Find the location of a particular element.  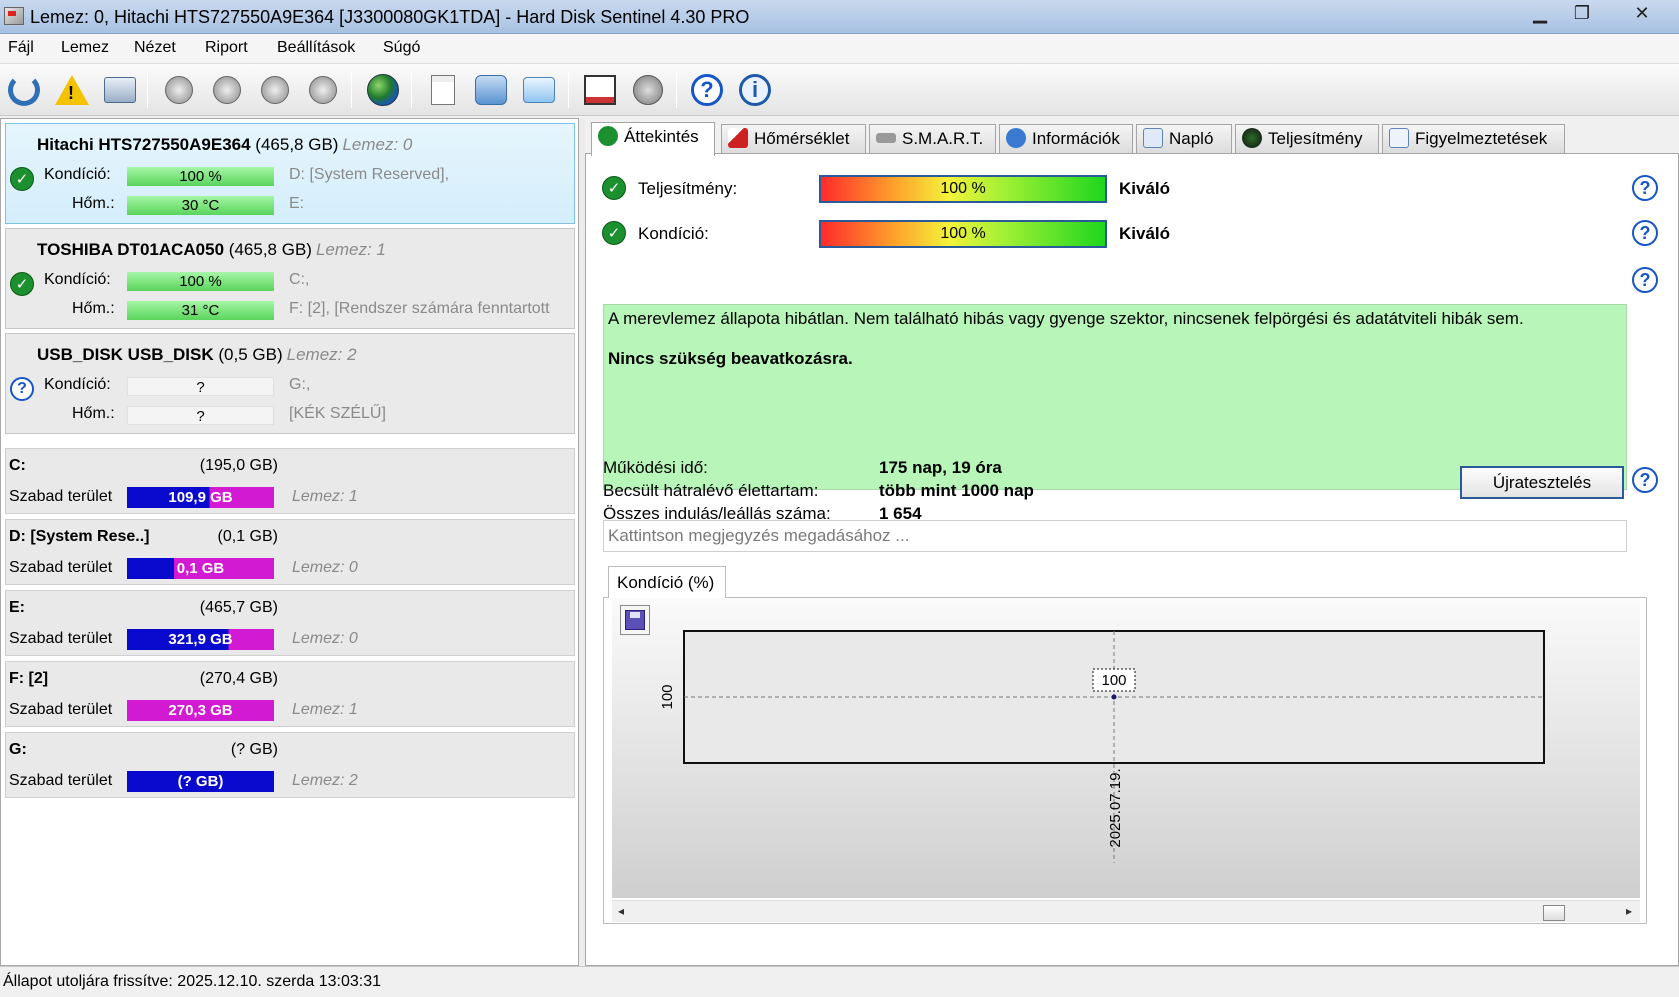

warning-icon: ! is located at coordinates (72, 90).